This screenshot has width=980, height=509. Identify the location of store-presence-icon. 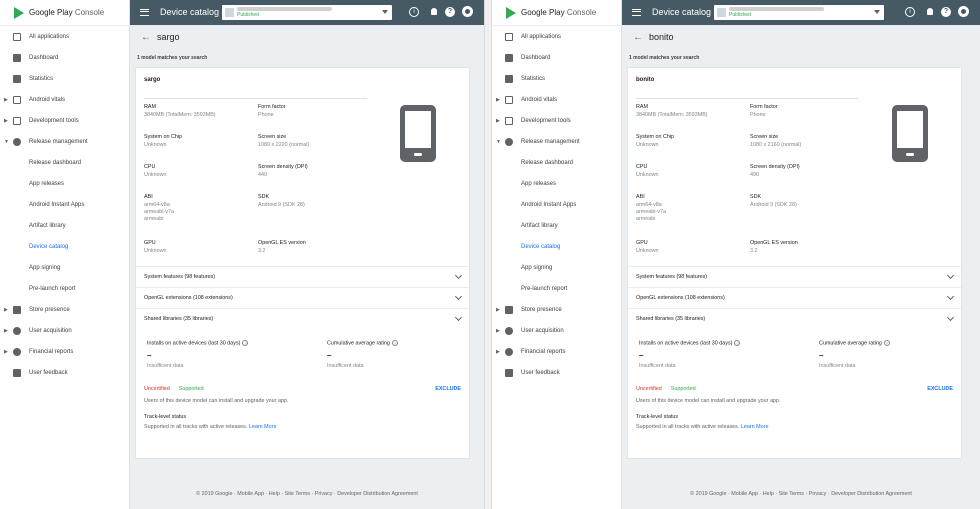
(17, 309).